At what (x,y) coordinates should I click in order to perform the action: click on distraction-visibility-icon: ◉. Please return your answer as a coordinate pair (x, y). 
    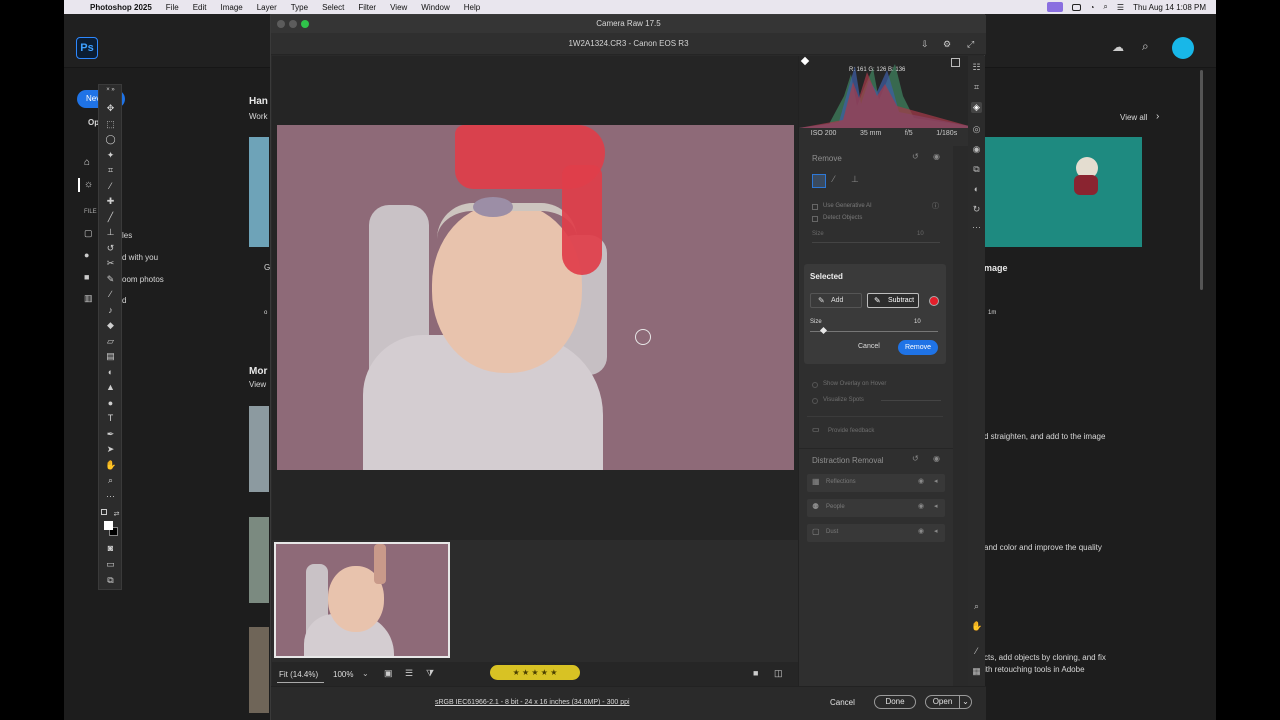
    Looking at the image, I should click on (936, 458).